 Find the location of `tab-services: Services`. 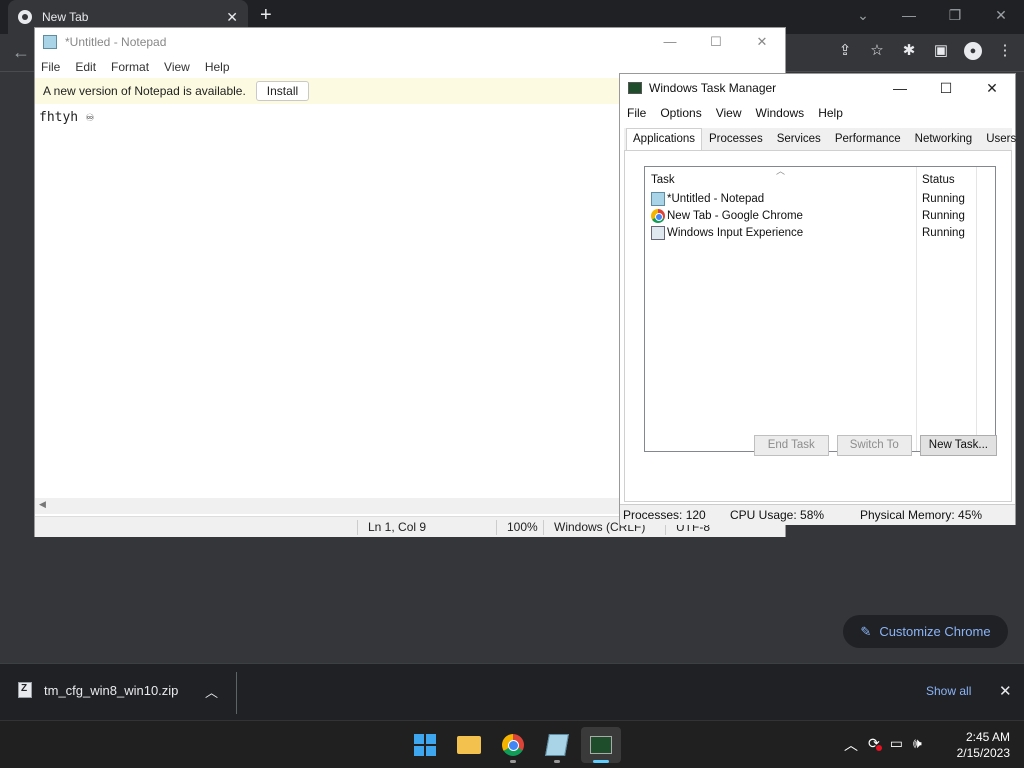

tab-services: Services is located at coordinates (799, 139).